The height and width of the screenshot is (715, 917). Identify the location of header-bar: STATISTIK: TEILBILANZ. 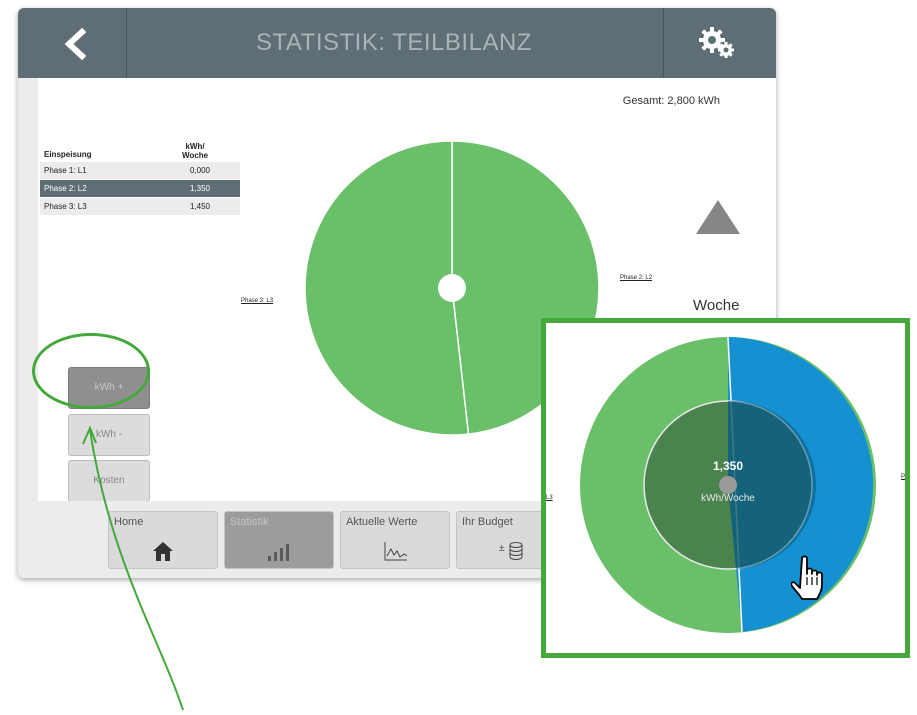
(397, 43).